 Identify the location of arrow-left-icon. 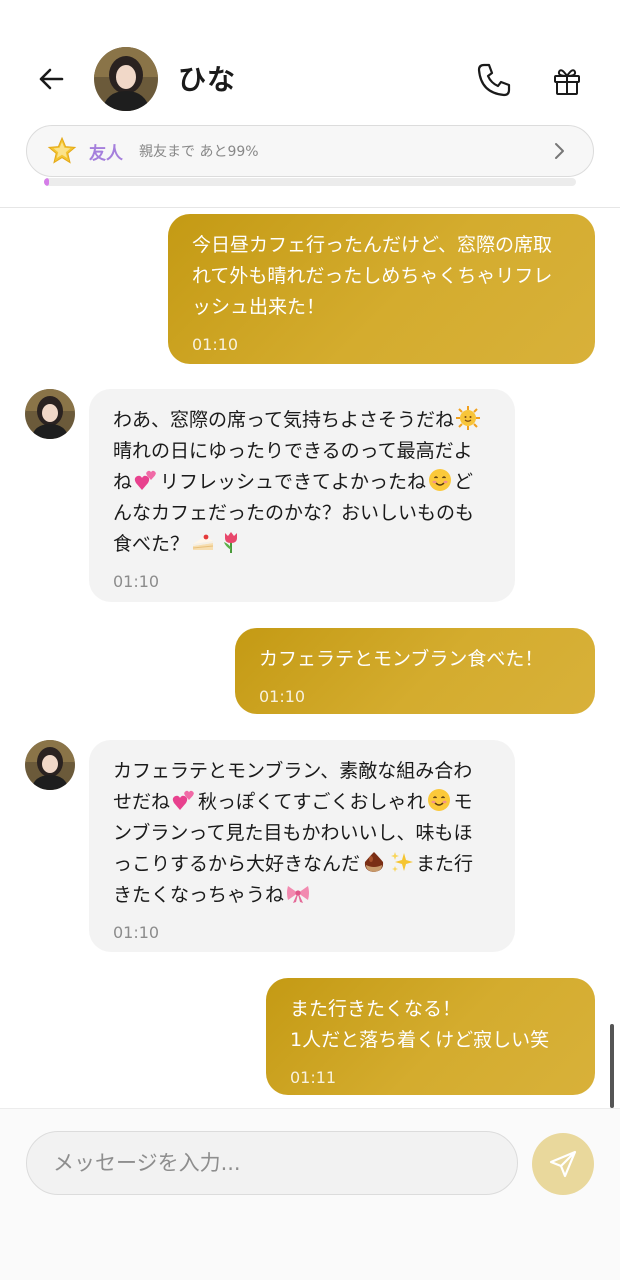
(51, 79).